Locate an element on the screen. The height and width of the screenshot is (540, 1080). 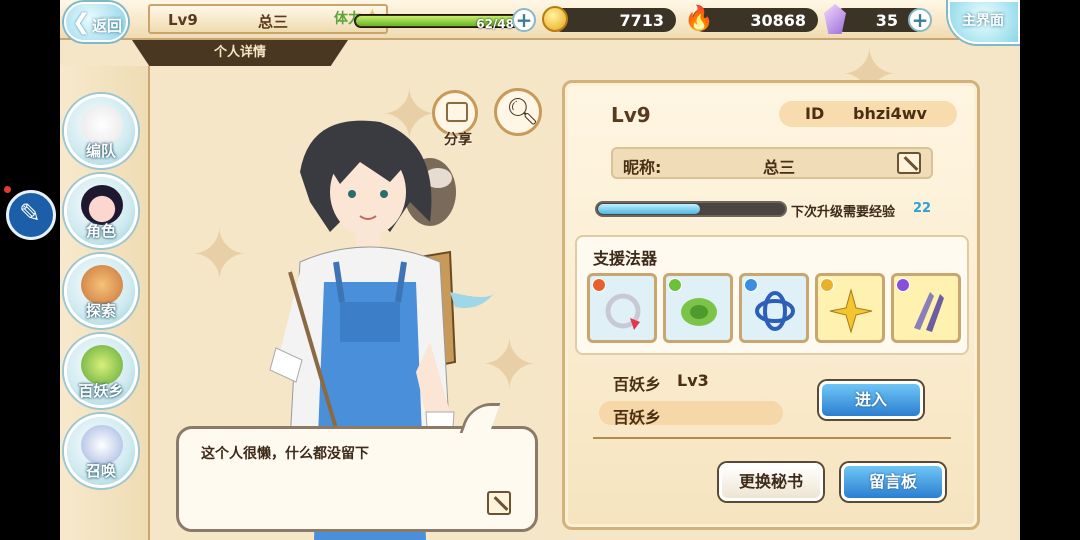
gem-value: 35 is located at coordinates (886, 20).